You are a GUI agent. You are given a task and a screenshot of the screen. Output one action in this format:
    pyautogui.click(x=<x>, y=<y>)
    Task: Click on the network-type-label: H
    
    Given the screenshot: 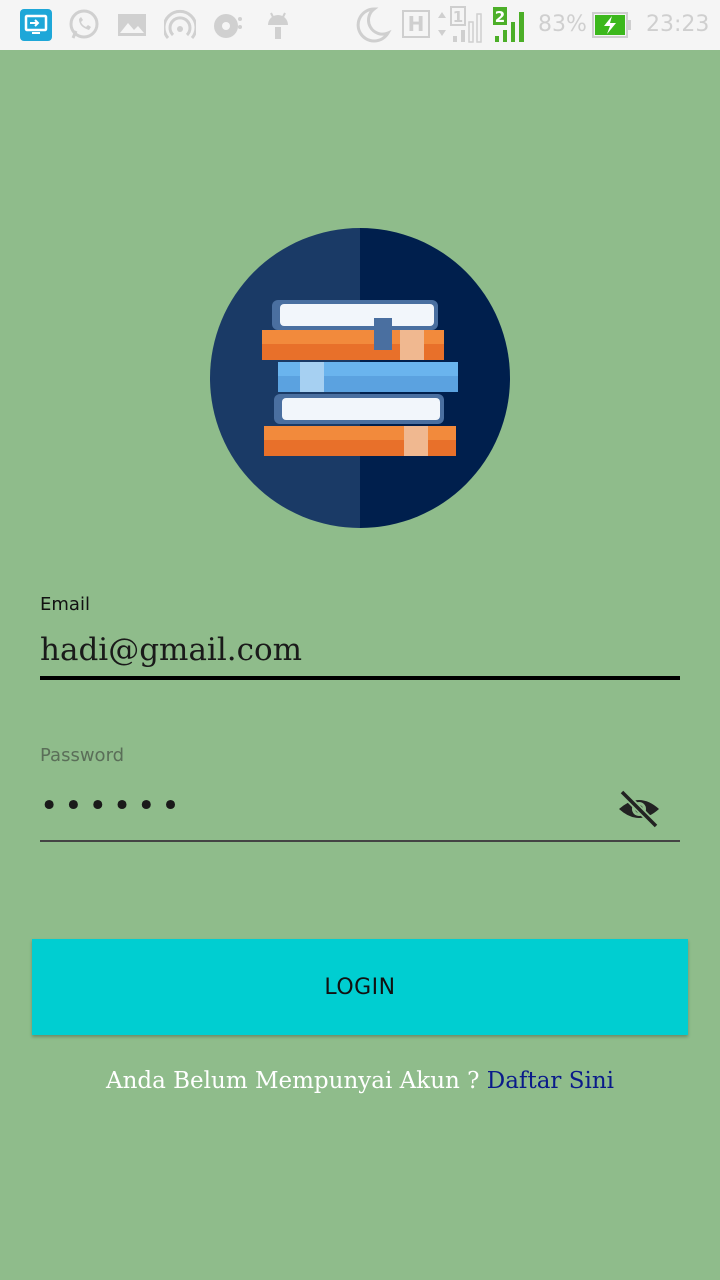 What is the action you would take?
    pyautogui.click(x=416, y=24)
    